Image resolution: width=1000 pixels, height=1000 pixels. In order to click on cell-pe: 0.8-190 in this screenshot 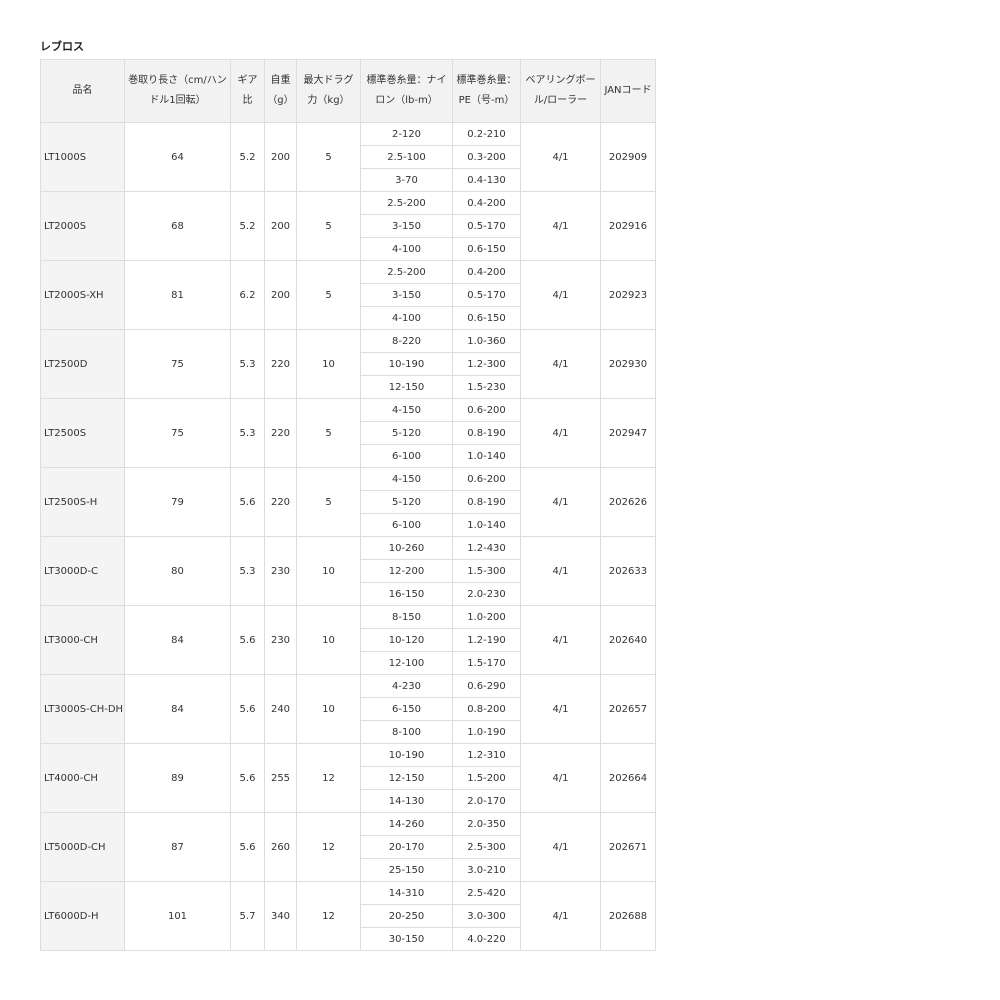, I will do `click(486, 433)`.